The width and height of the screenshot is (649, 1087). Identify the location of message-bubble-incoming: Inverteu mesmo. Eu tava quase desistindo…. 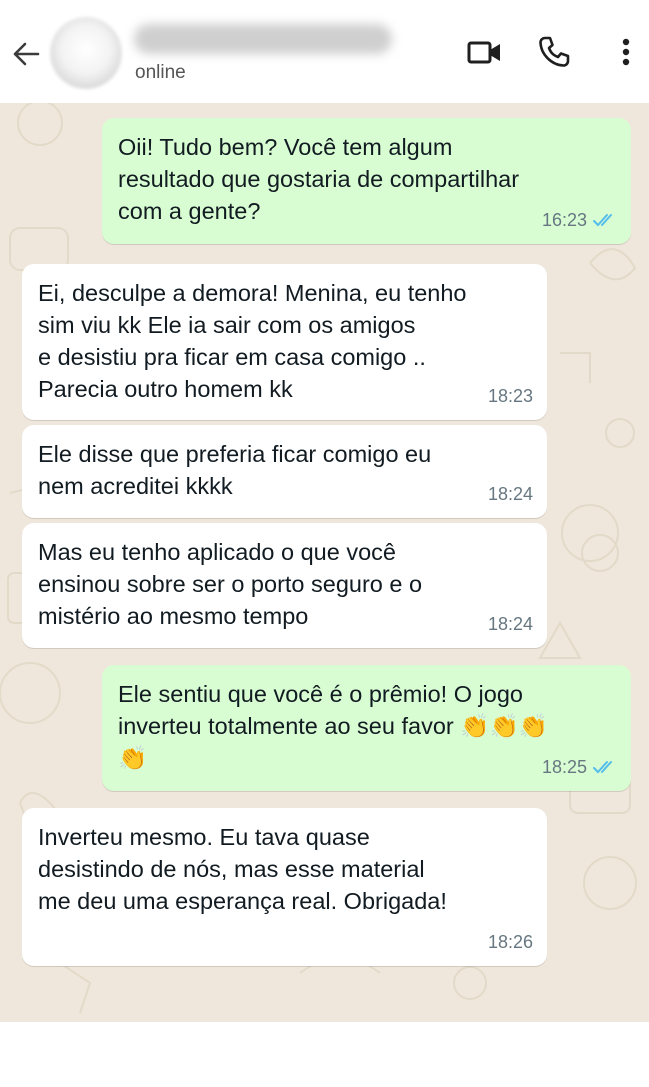
(284, 887).